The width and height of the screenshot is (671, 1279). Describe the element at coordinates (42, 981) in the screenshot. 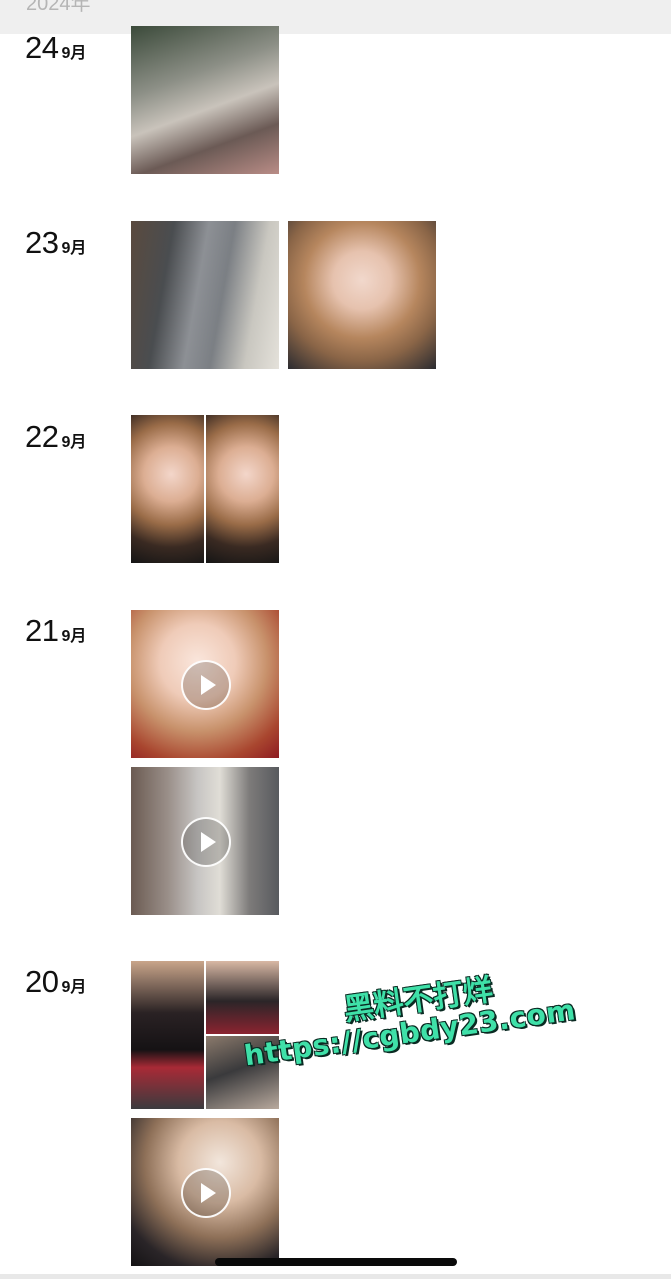

I see `day-number: 20` at that location.